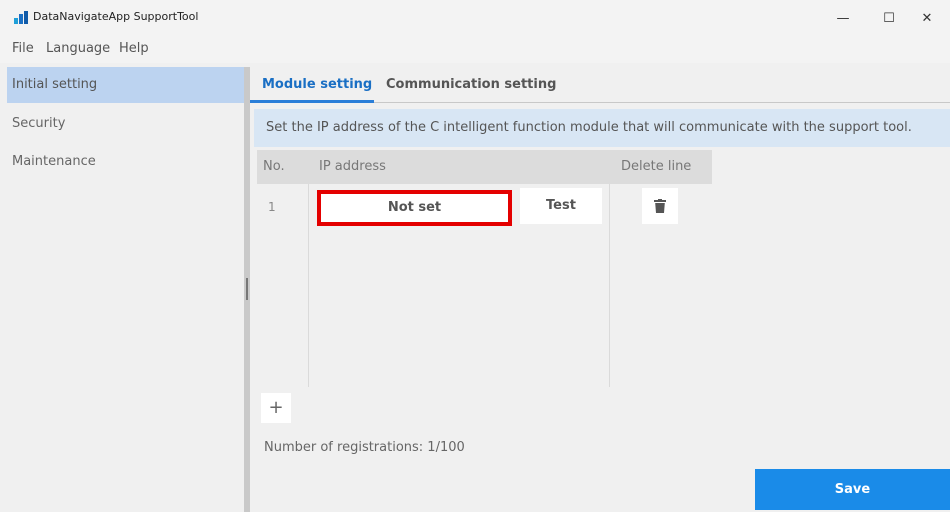 The height and width of the screenshot is (512, 950). I want to click on close-button: ✕, so click(927, 18).